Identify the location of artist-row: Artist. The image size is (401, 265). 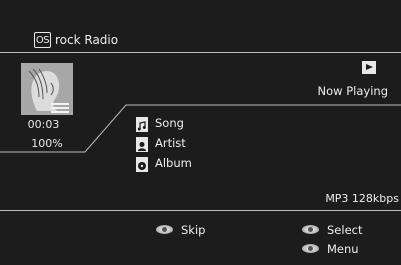
(161, 143).